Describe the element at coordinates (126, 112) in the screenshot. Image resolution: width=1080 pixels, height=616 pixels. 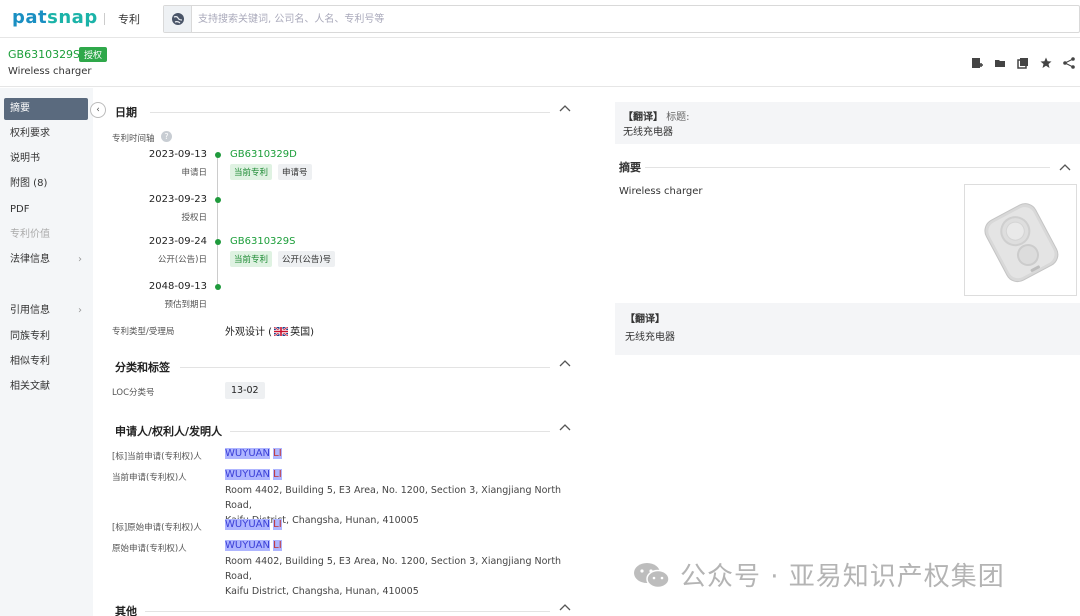
I see `section-title-dates: 日期` at that location.